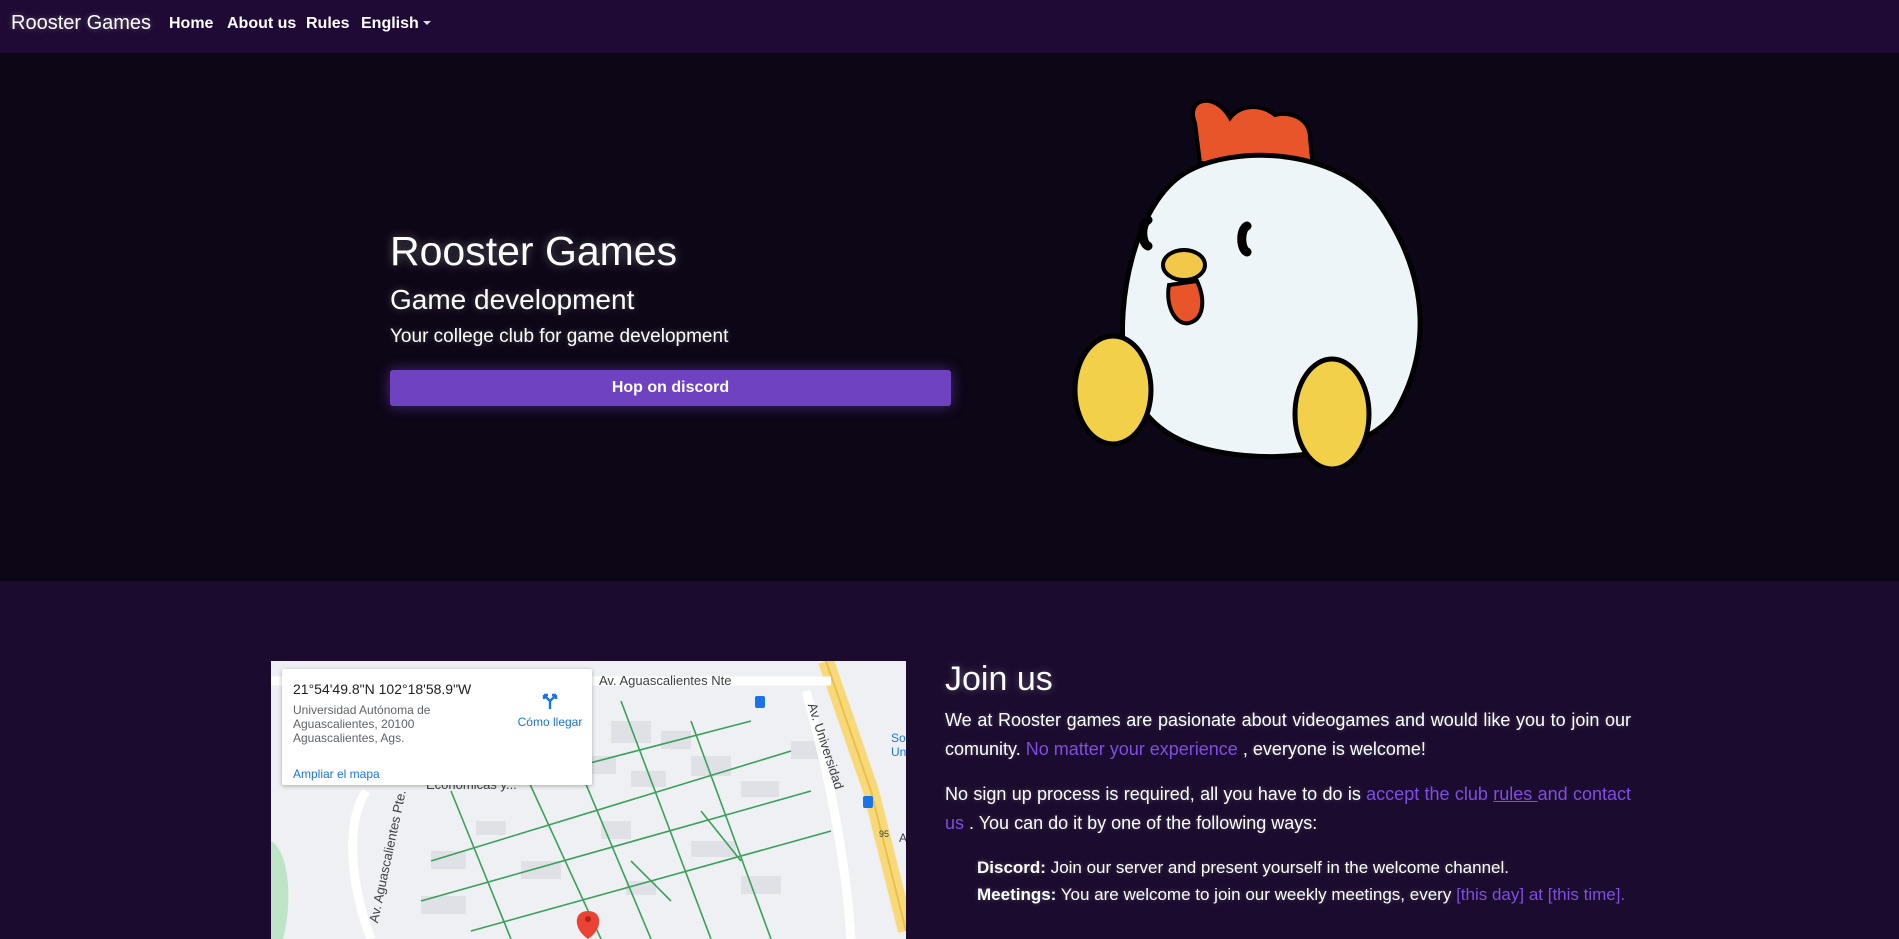 The height and width of the screenshot is (939, 1899). I want to click on map-poi-label: So, so click(898, 738).